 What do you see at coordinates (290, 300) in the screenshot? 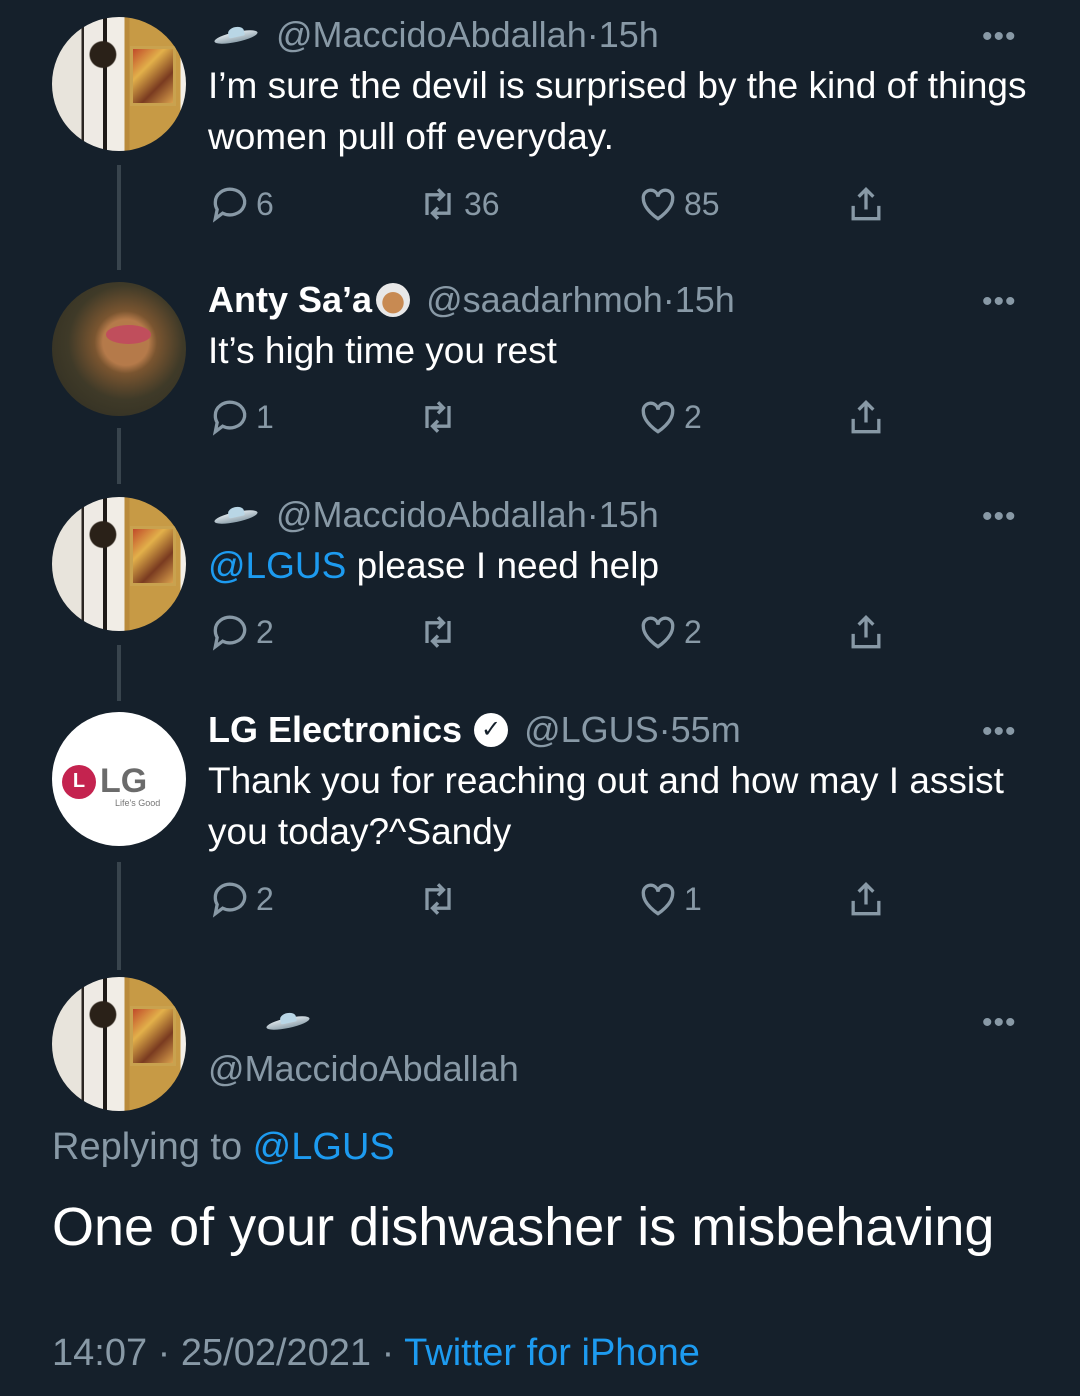
I see `user-name: Anty Sa’a` at bounding box center [290, 300].